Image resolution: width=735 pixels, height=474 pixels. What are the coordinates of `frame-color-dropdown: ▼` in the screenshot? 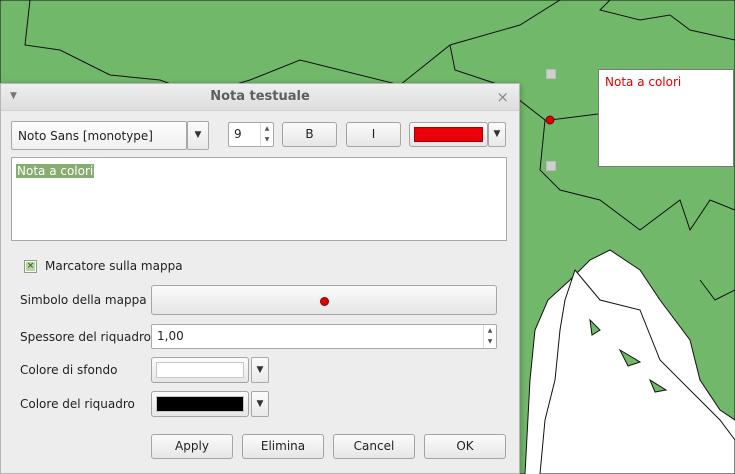 It's located at (260, 404).